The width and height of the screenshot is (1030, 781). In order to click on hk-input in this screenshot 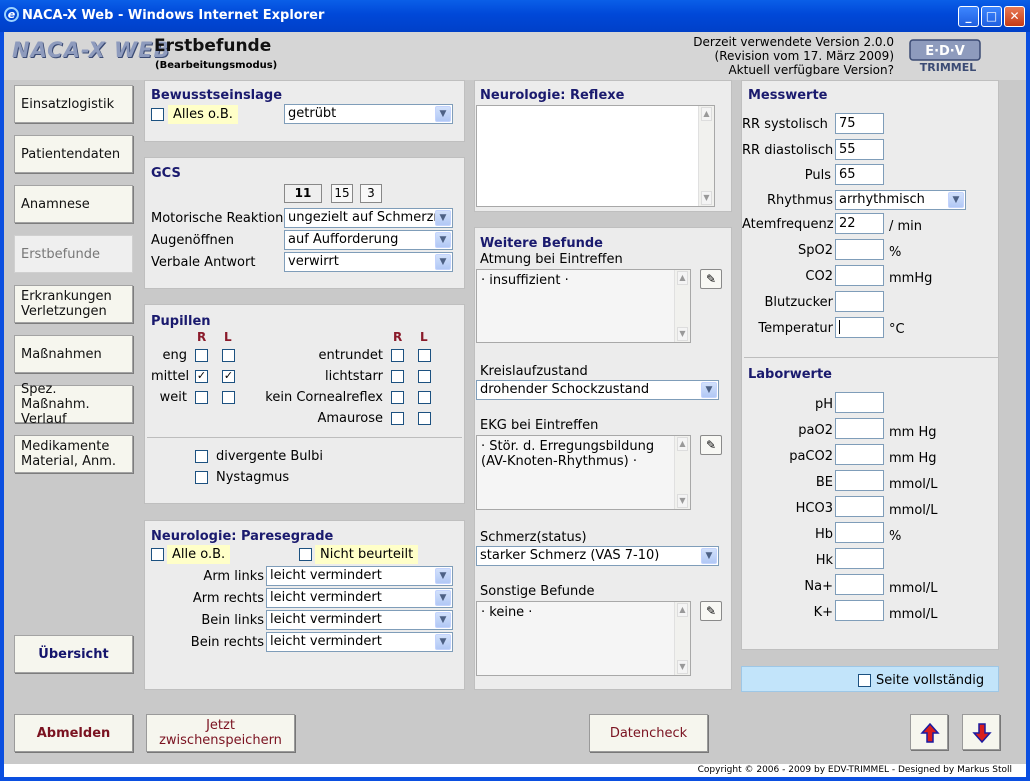, I will do `click(859, 558)`.